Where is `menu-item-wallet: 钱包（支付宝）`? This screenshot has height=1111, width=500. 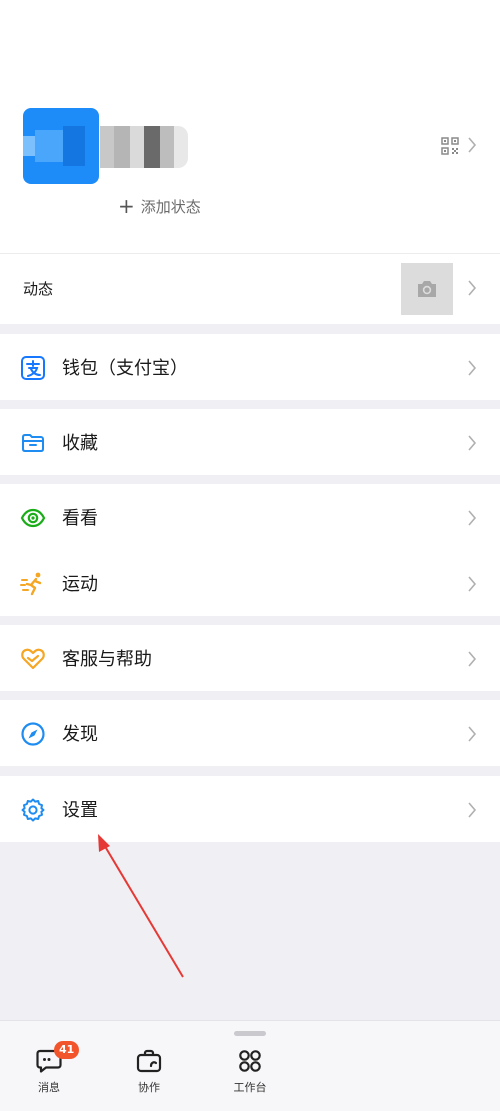 menu-item-wallet: 钱包（支付宝） is located at coordinates (250, 367).